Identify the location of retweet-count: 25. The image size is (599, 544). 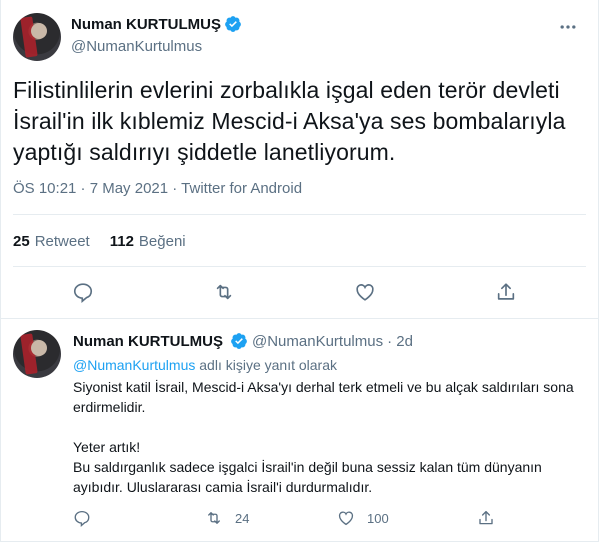
(21, 241).